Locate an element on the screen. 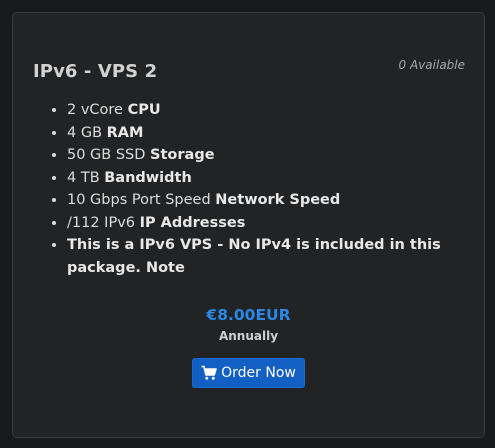 The image size is (495, 448). price: €8.00EUR is located at coordinates (248, 315).